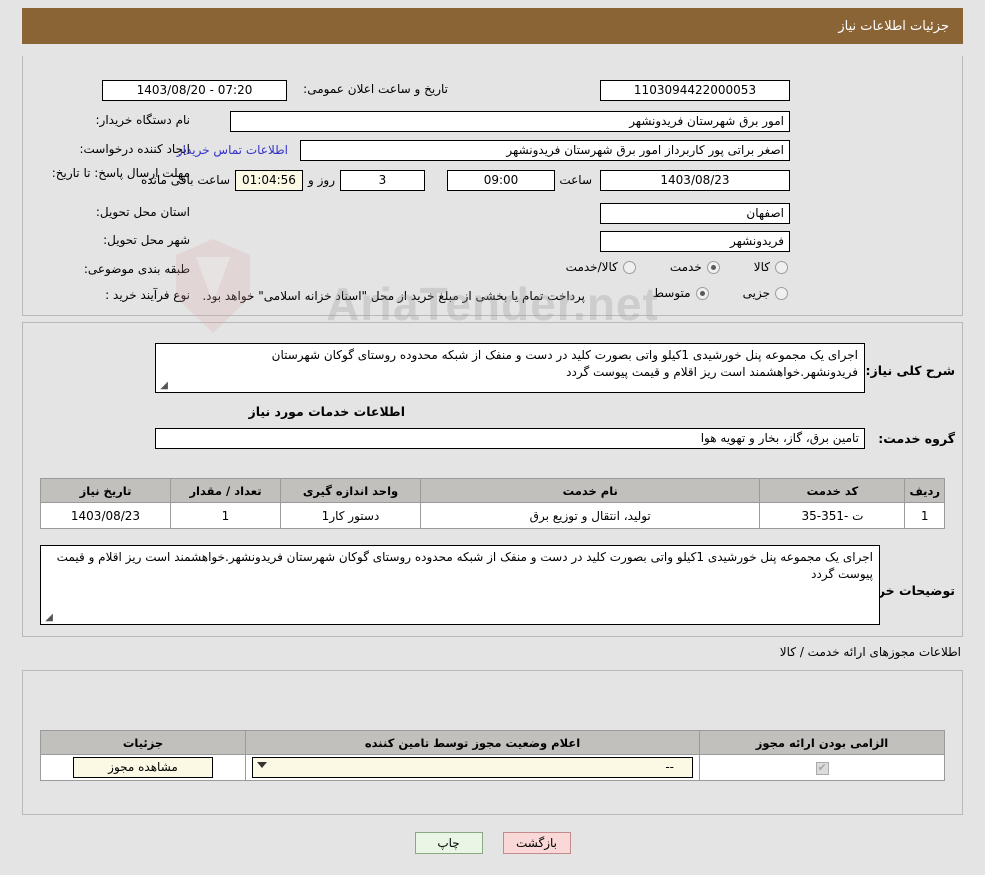 The width and height of the screenshot is (985, 875). What do you see at coordinates (492, 843) in the screenshot?
I see `footer-actions: بازگشت چاپ` at bounding box center [492, 843].